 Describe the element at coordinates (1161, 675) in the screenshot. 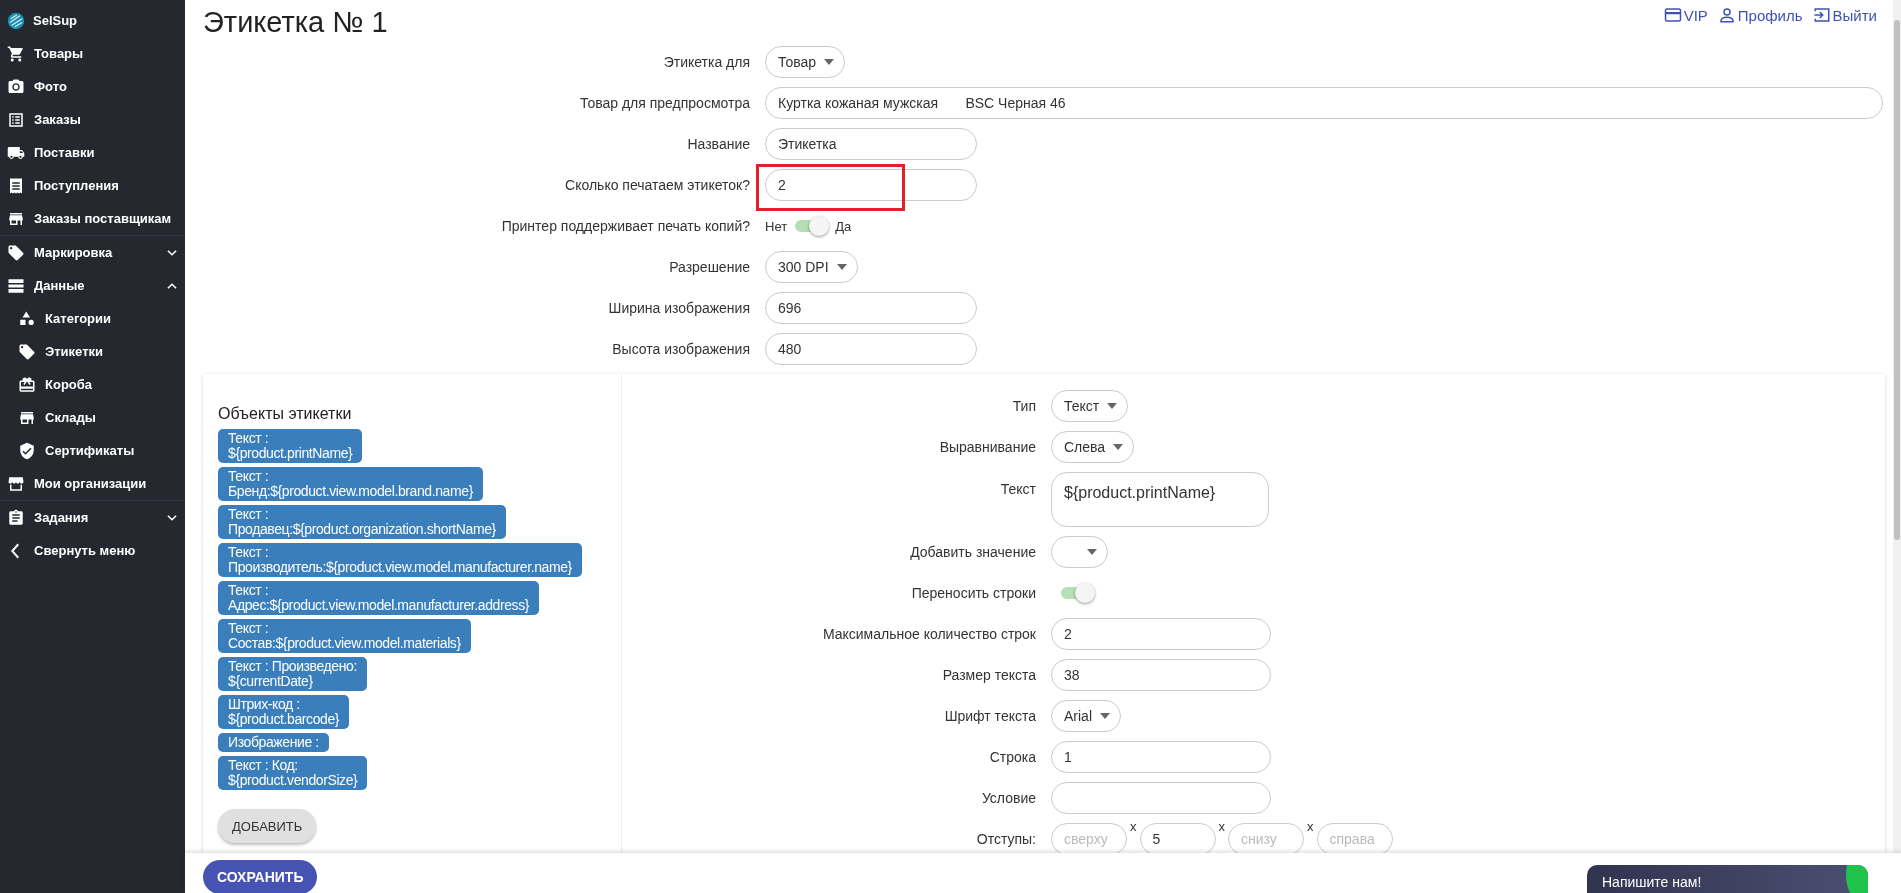

I see `text-field: 38` at that location.